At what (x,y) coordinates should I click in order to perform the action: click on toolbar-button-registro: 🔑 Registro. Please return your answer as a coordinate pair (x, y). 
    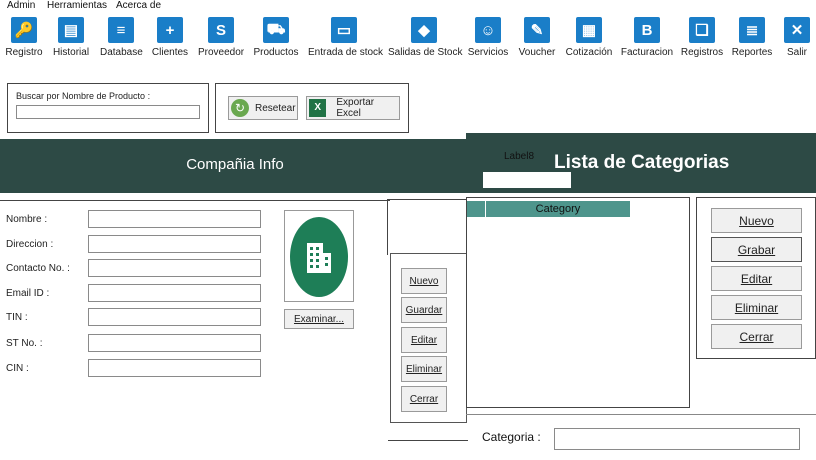
    Looking at the image, I should click on (24, 39).